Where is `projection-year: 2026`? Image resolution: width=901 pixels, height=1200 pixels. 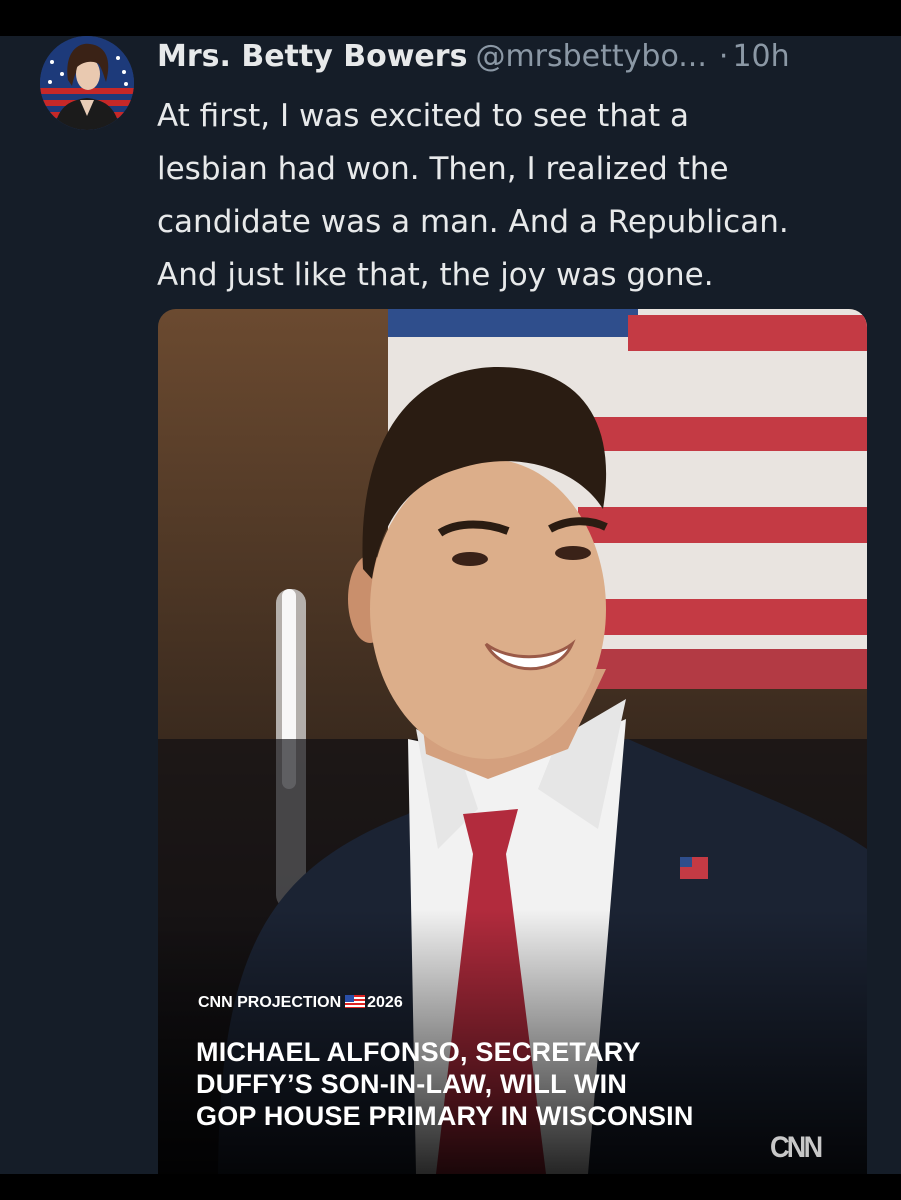 projection-year: 2026 is located at coordinates (385, 1002).